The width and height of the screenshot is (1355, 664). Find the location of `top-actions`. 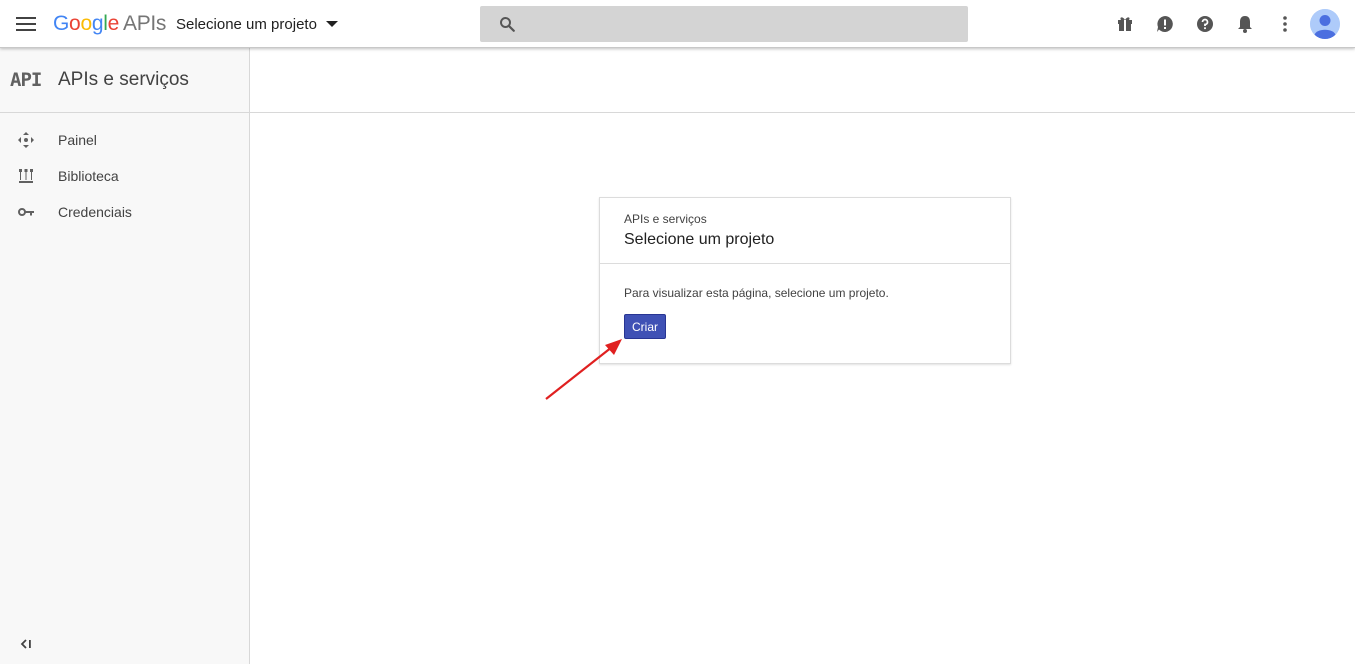

top-actions is located at coordinates (1230, 24).